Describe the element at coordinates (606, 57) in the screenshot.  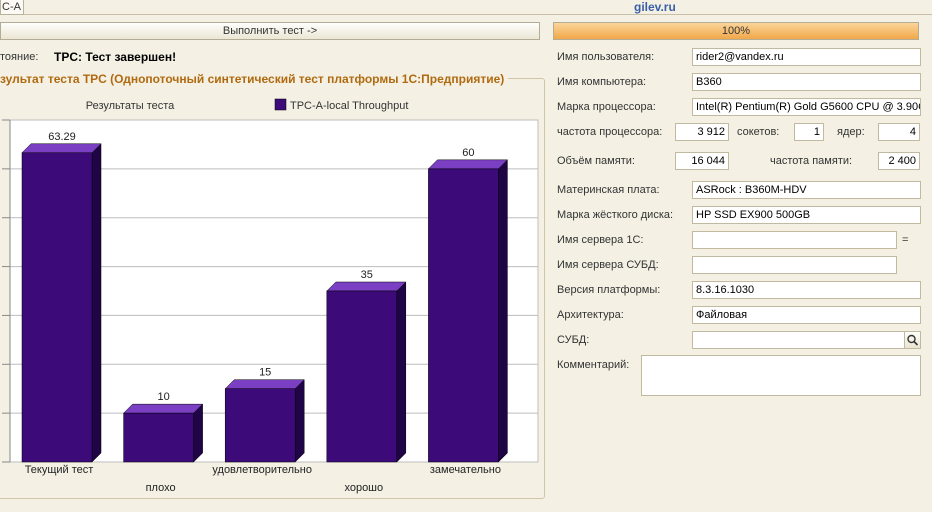
I see `user-label: Имя пользователя:` at that location.